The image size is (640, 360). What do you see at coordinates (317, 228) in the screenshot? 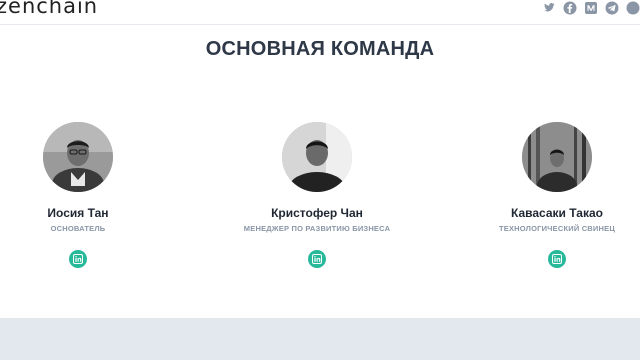
I see `member-role: МЕНЕДЖЕР ПО РАЗВИТИЮ БИЗНЕСА` at bounding box center [317, 228].